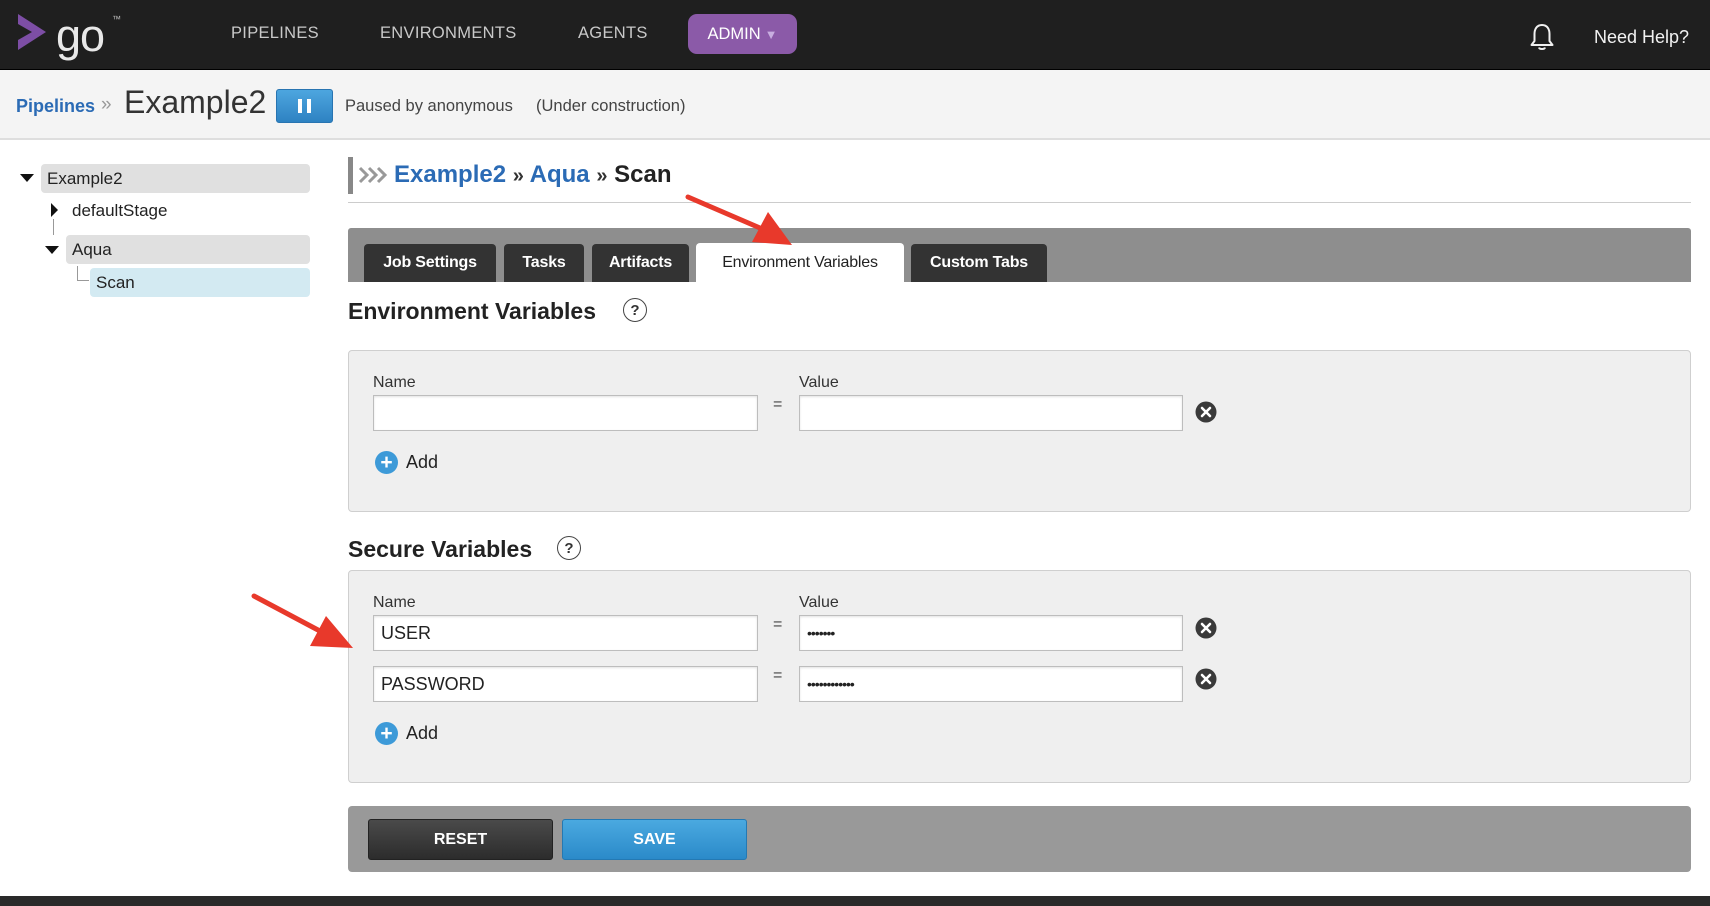 The width and height of the screenshot is (1710, 906). I want to click on env-name-field, so click(565, 413).